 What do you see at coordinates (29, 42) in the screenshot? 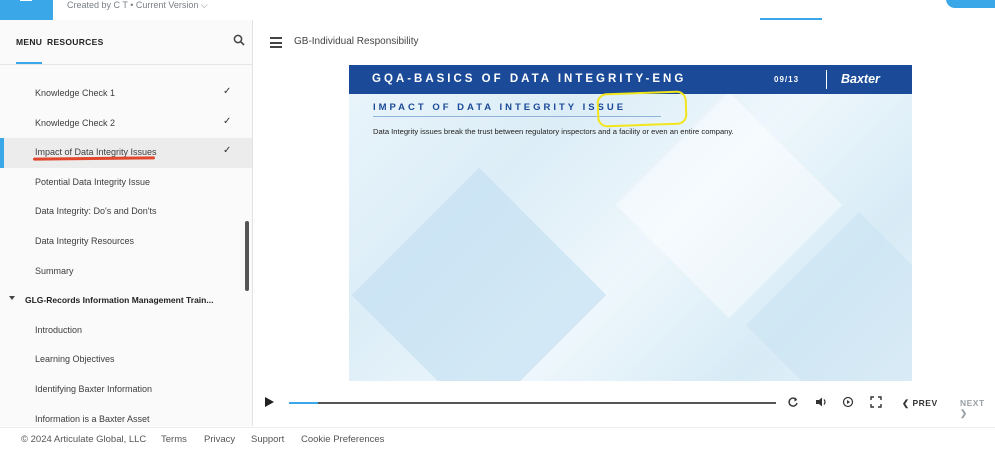
I see `tab-menu: MENU` at bounding box center [29, 42].